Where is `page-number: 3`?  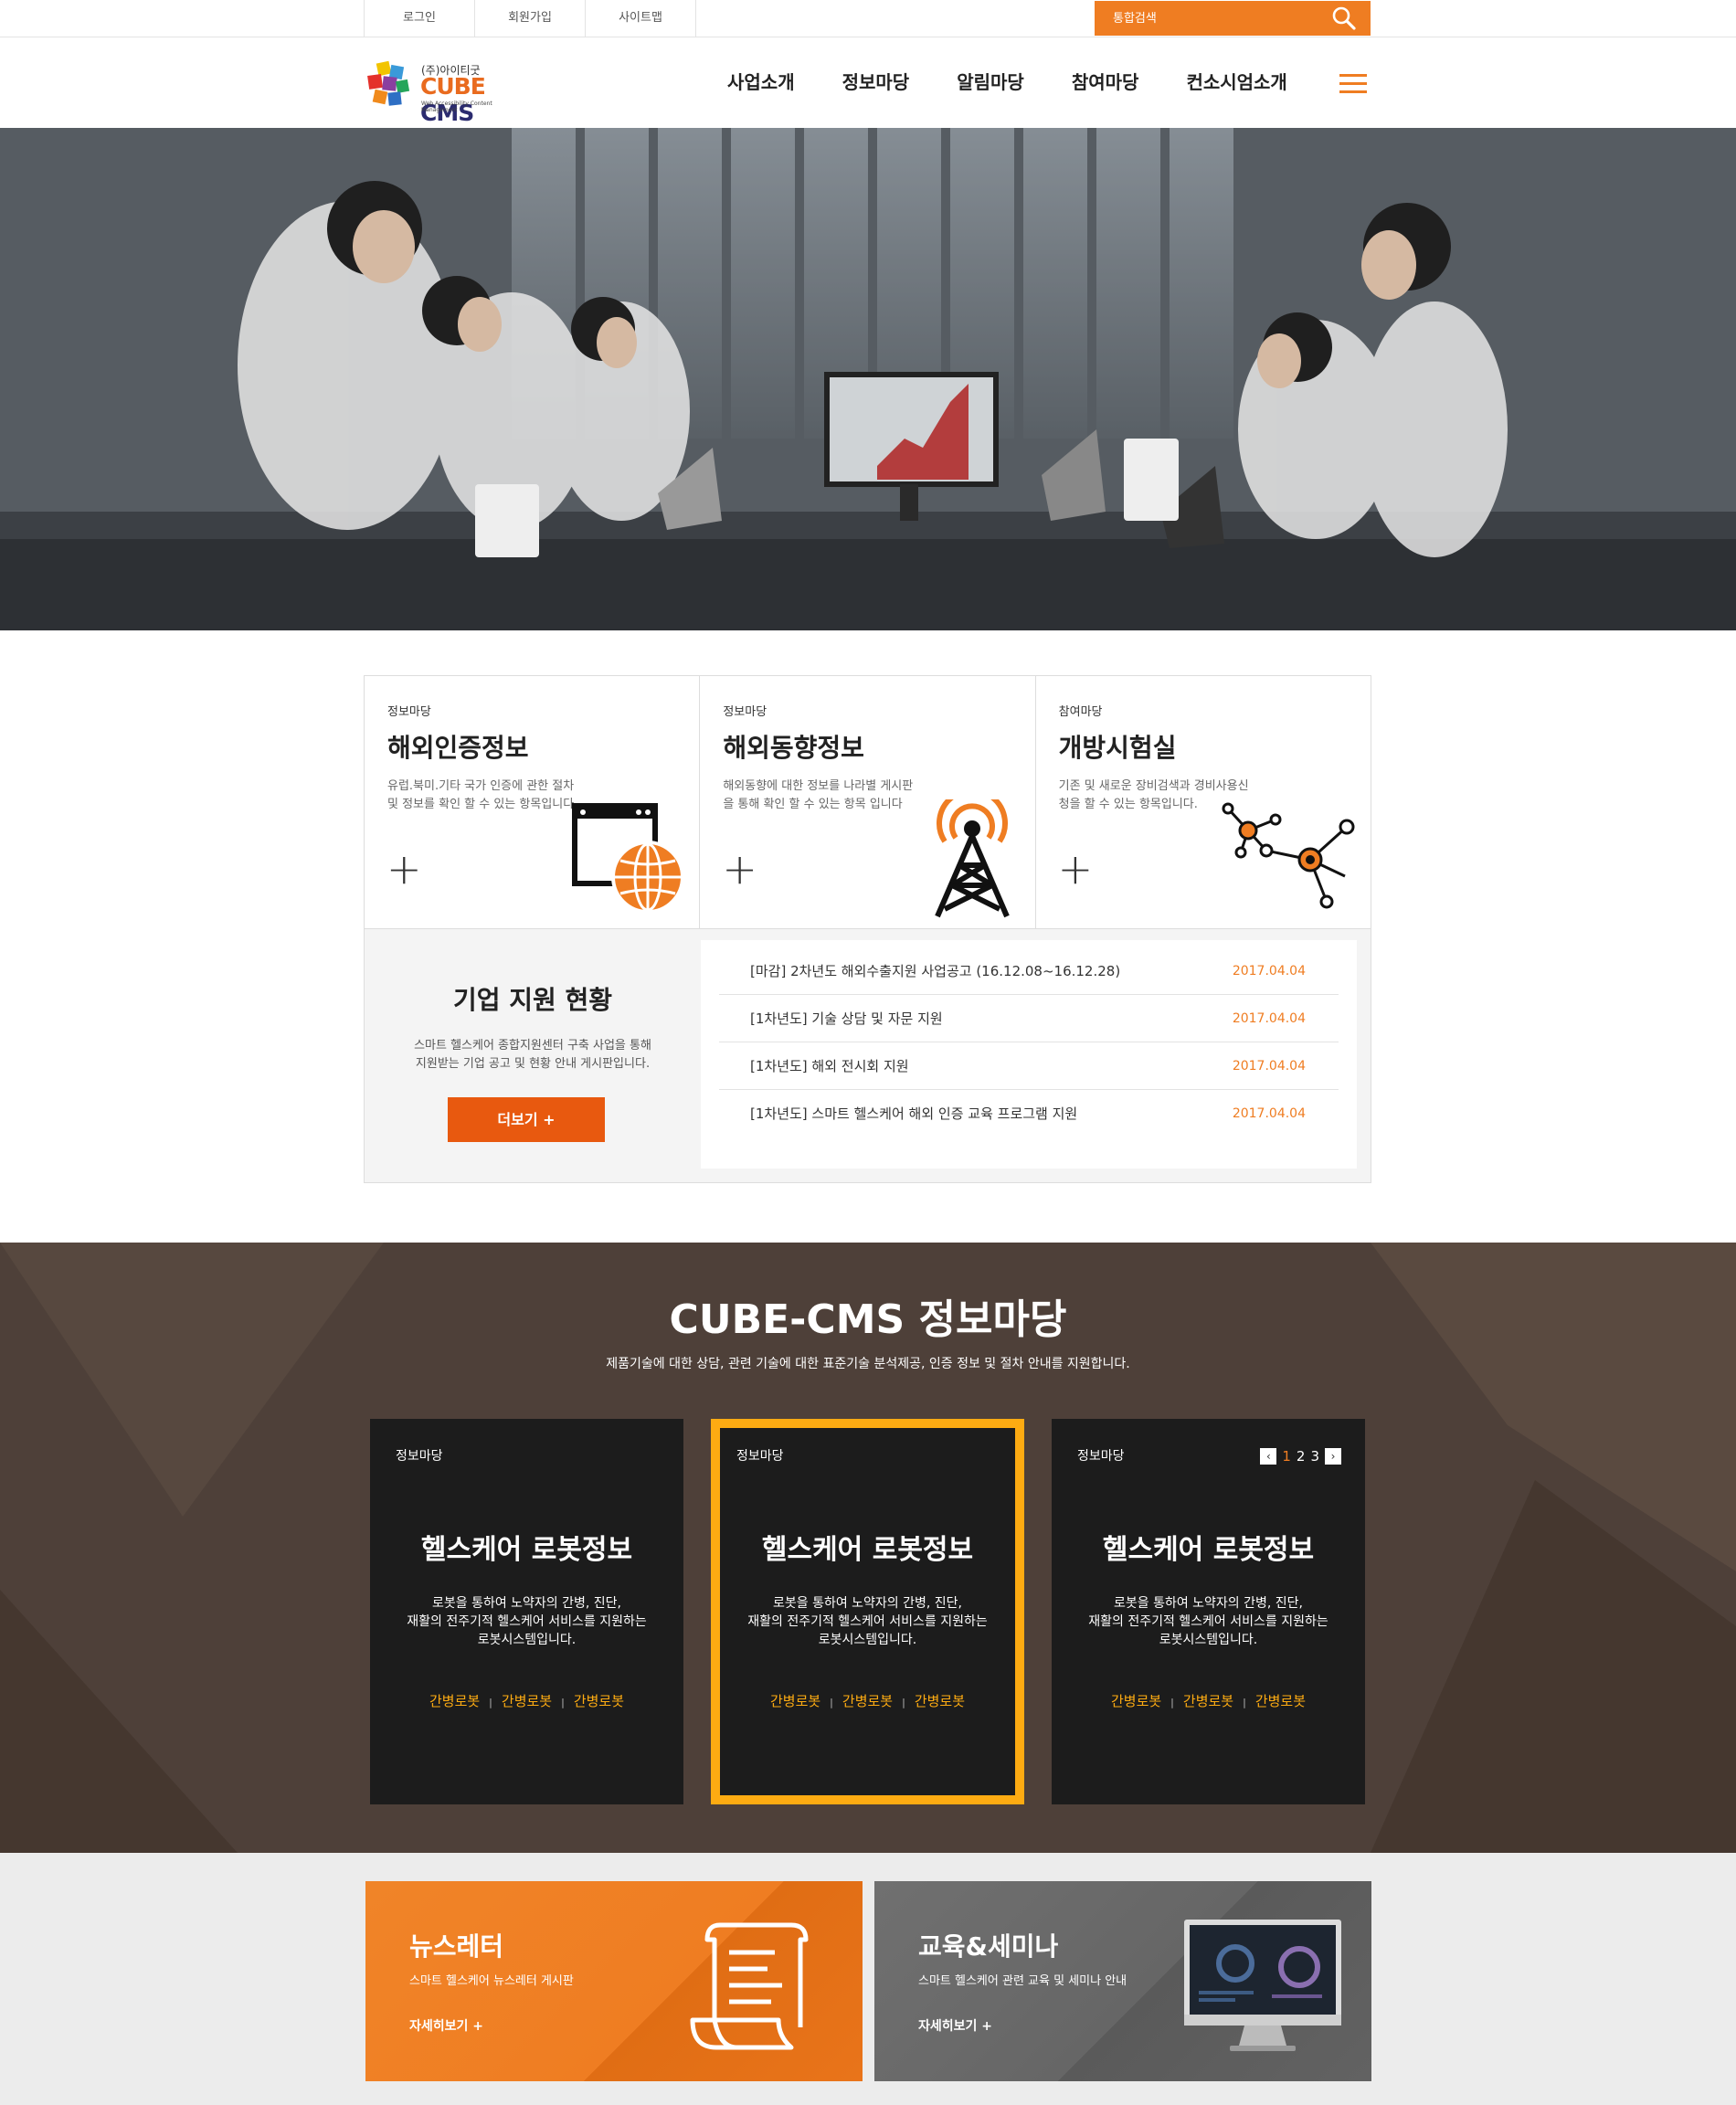
page-number: 3 is located at coordinates (1314, 1456).